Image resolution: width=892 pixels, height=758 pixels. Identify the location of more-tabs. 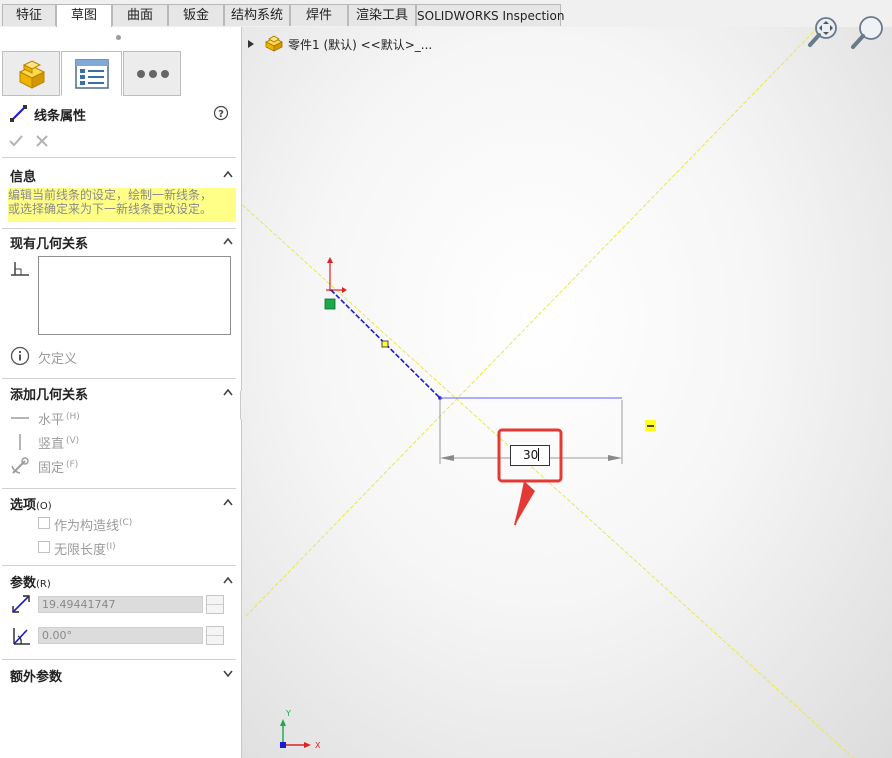
(152, 73).